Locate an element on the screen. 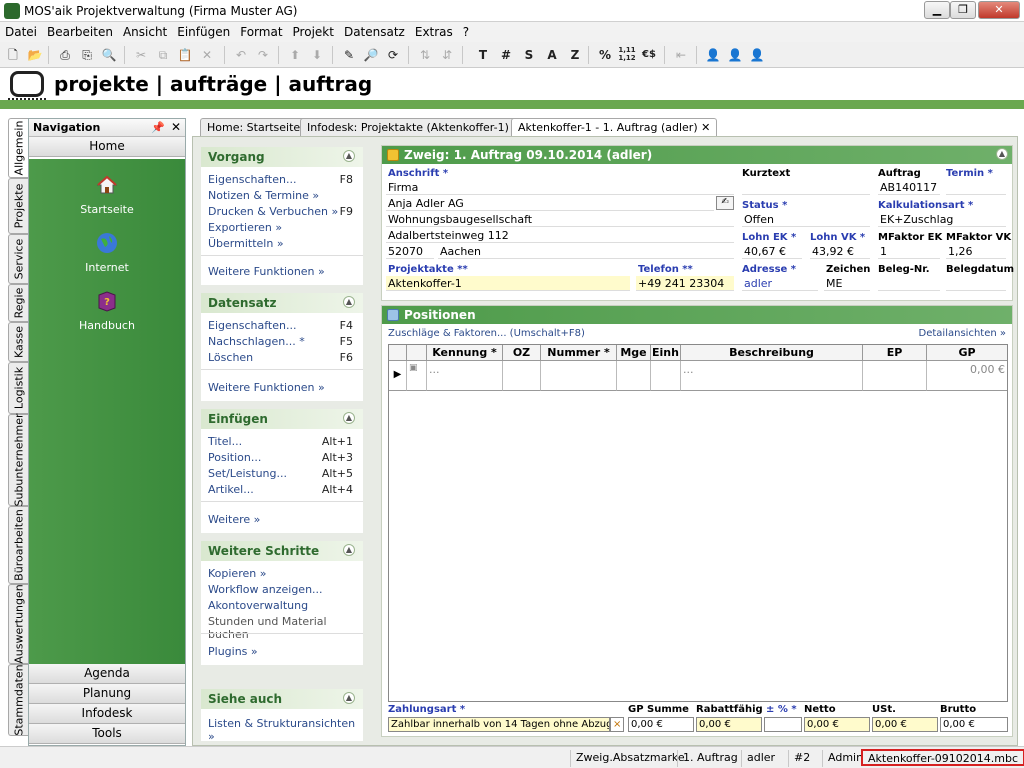 This screenshot has height=768, width=1024. nav-item-startseite: Startseite is located at coordinates (107, 194).